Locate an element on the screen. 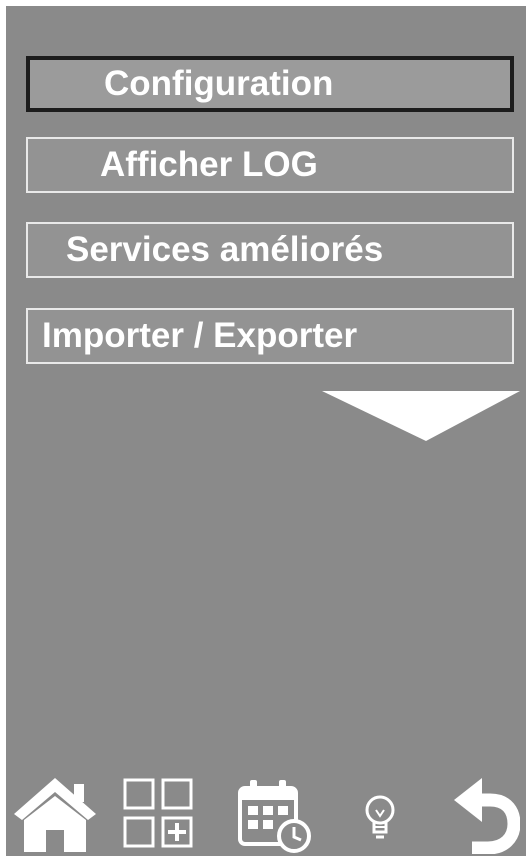  importer-exporter-label: Importer / Exporter is located at coordinates (200, 335).